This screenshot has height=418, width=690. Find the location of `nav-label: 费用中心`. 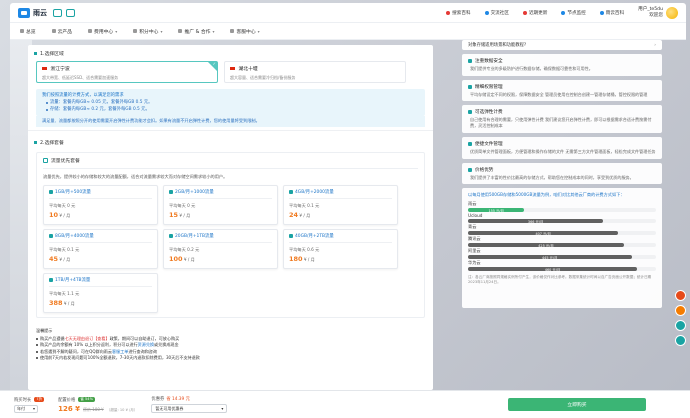

nav-label: 费用中心 is located at coordinates (104, 32).